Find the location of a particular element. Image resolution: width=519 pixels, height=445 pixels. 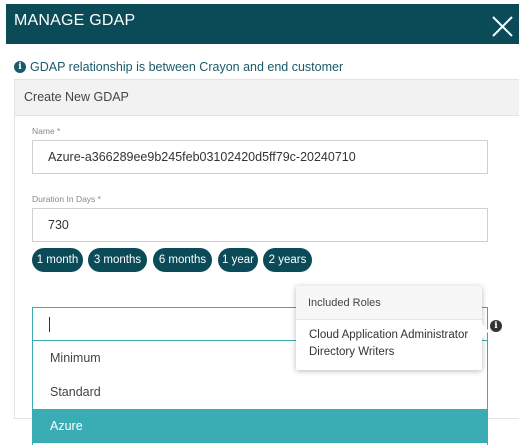

role-option-azure: Azure is located at coordinates (260, 426).